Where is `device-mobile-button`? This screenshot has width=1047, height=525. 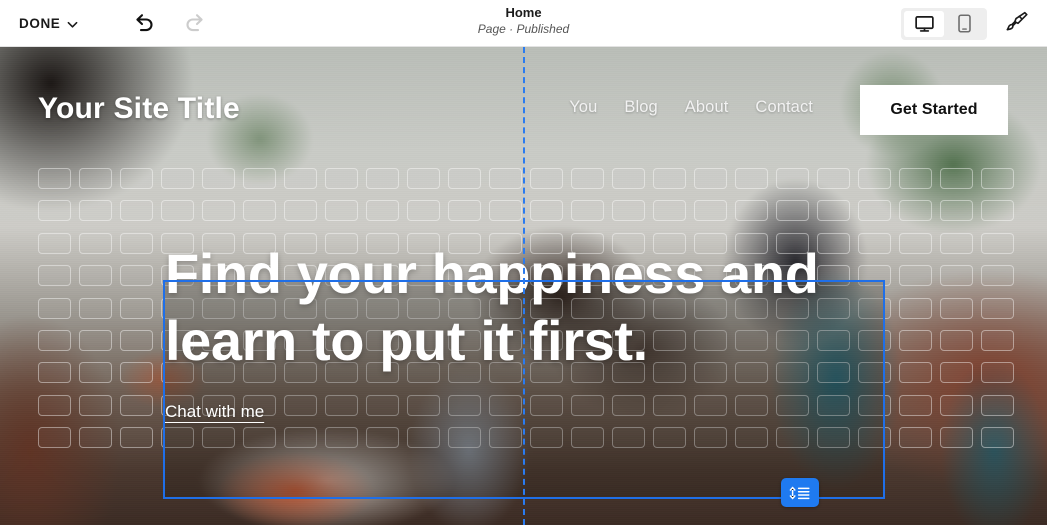
device-mobile-button is located at coordinates (964, 24).